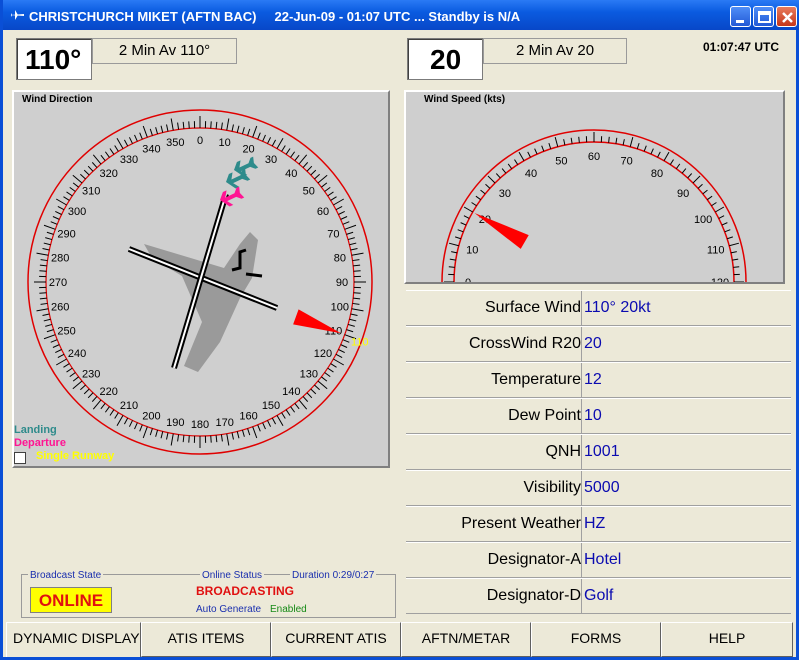 This screenshot has width=799, height=660. Describe the element at coordinates (598, 596) in the screenshot. I see `designator-d-value: Golf` at that location.